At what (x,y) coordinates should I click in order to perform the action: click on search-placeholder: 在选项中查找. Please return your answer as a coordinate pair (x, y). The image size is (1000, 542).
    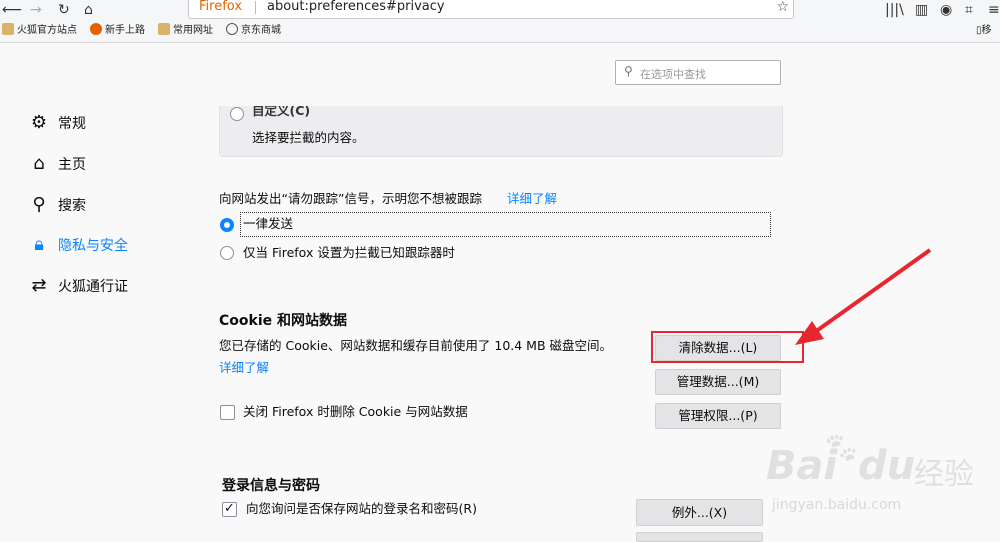
    Looking at the image, I should click on (673, 74).